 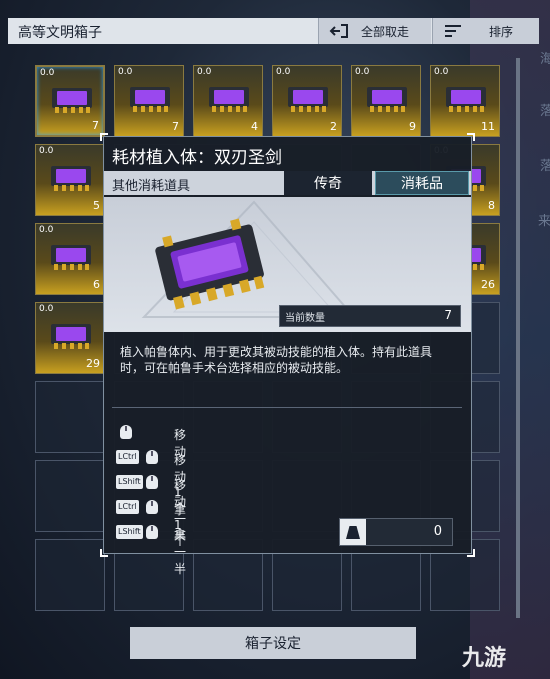 What do you see at coordinates (287, 407) in the screenshot?
I see `divider` at bounding box center [287, 407].